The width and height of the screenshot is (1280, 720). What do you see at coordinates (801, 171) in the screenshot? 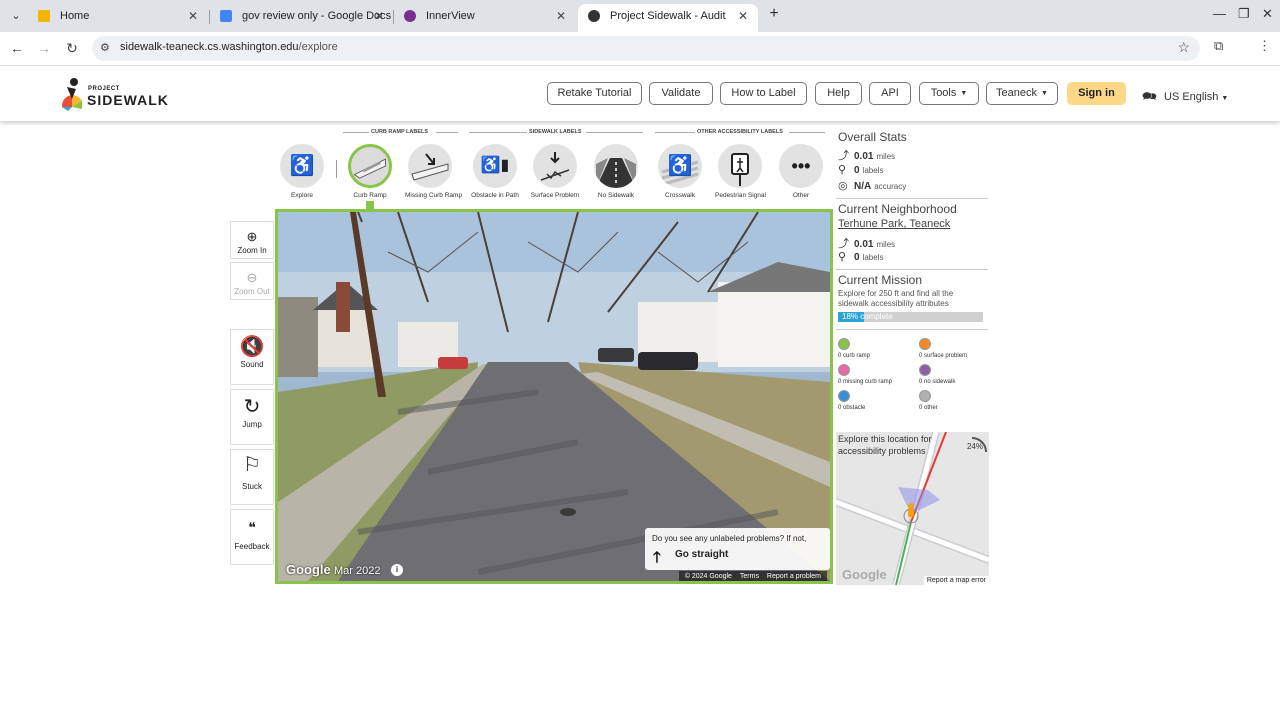
I see `other-tool-button: ••• Other` at bounding box center [801, 171].